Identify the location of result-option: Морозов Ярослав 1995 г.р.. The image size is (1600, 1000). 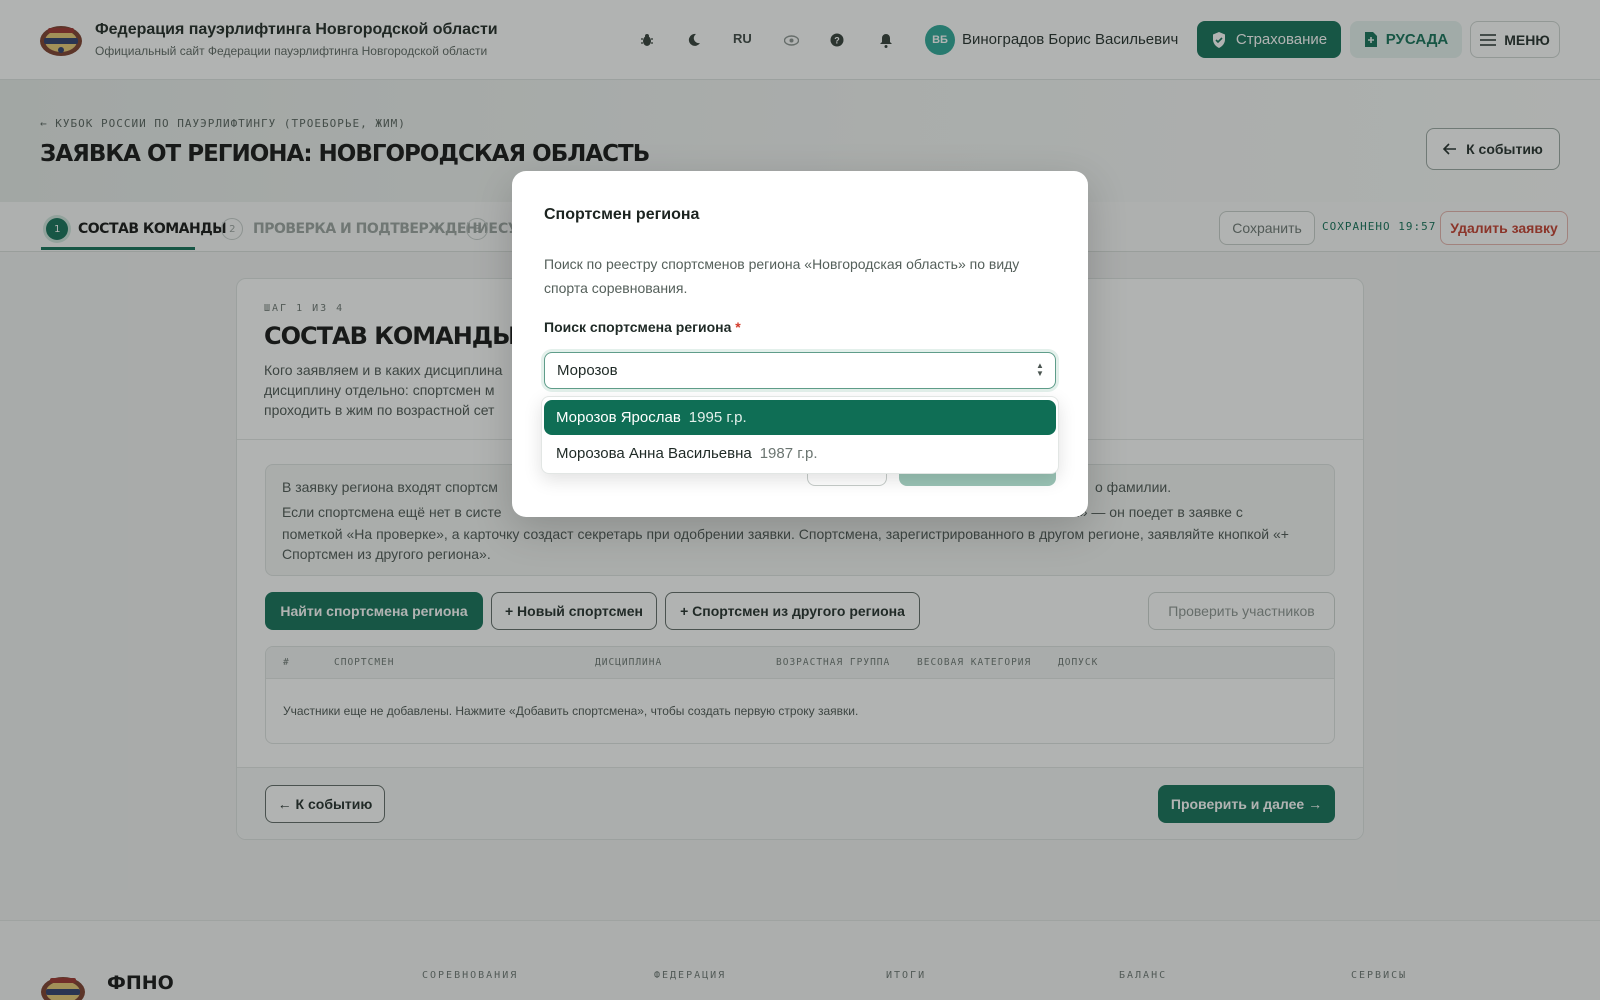
(800, 417).